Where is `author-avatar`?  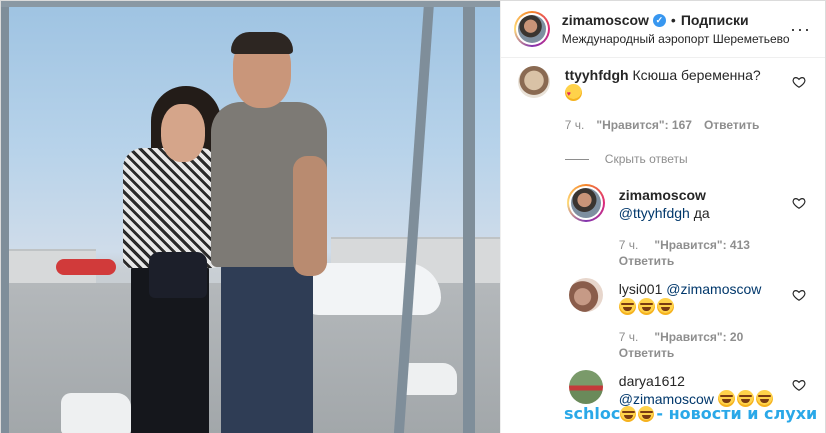 author-avatar is located at coordinates (531, 29).